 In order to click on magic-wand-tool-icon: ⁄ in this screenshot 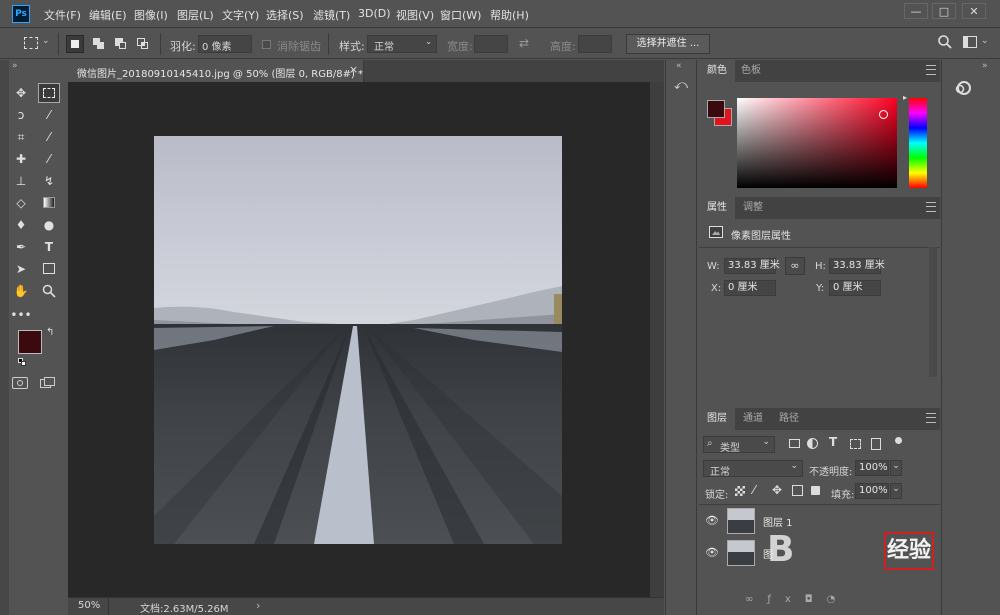, I will do `click(49, 115)`.